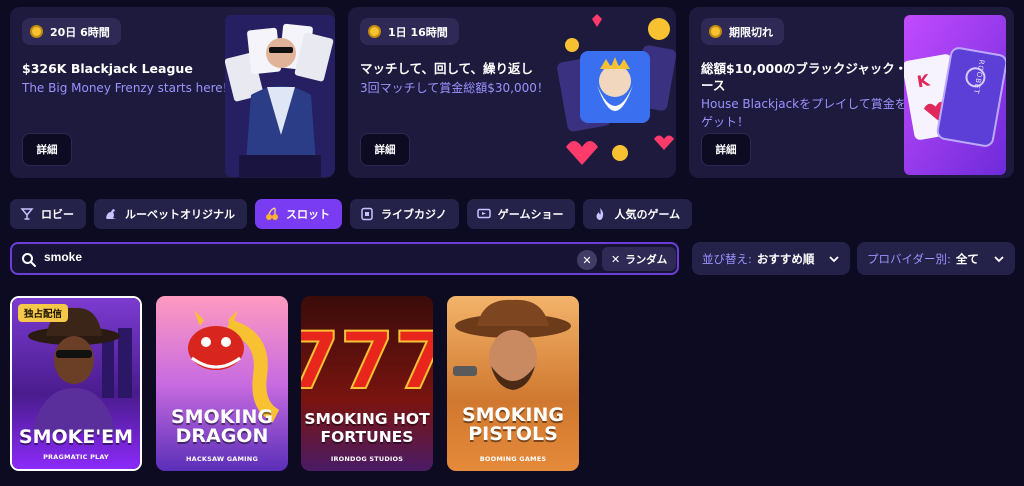 This screenshot has width=1024, height=486. I want to click on promo-subtitle-line: House Blackjackをプレイして賞金を, so click(804, 104).